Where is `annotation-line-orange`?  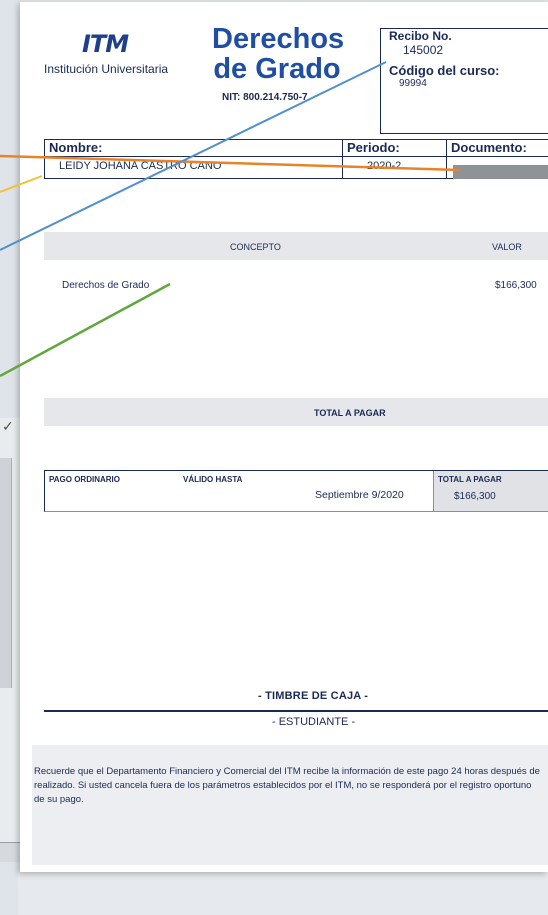 annotation-line-orange is located at coordinates (230, 163).